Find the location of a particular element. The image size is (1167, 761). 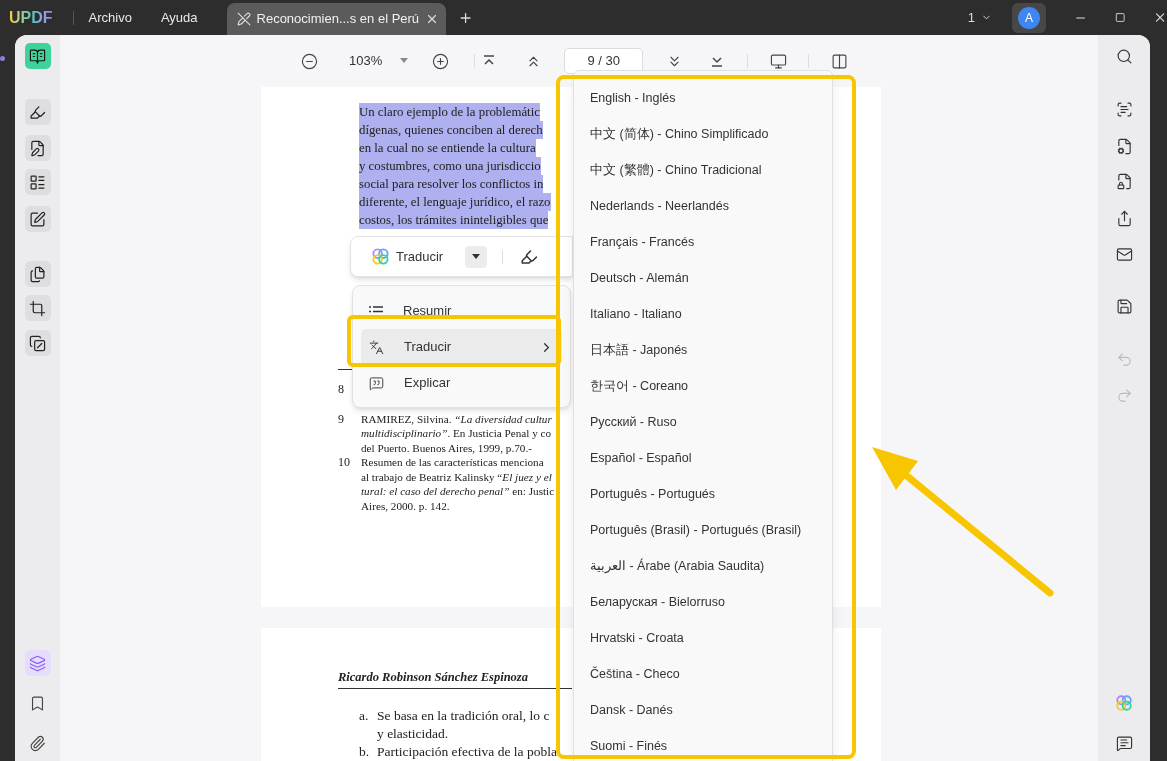

paragraph-line: Participación efectiva de la pobla is located at coordinates (467, 752).